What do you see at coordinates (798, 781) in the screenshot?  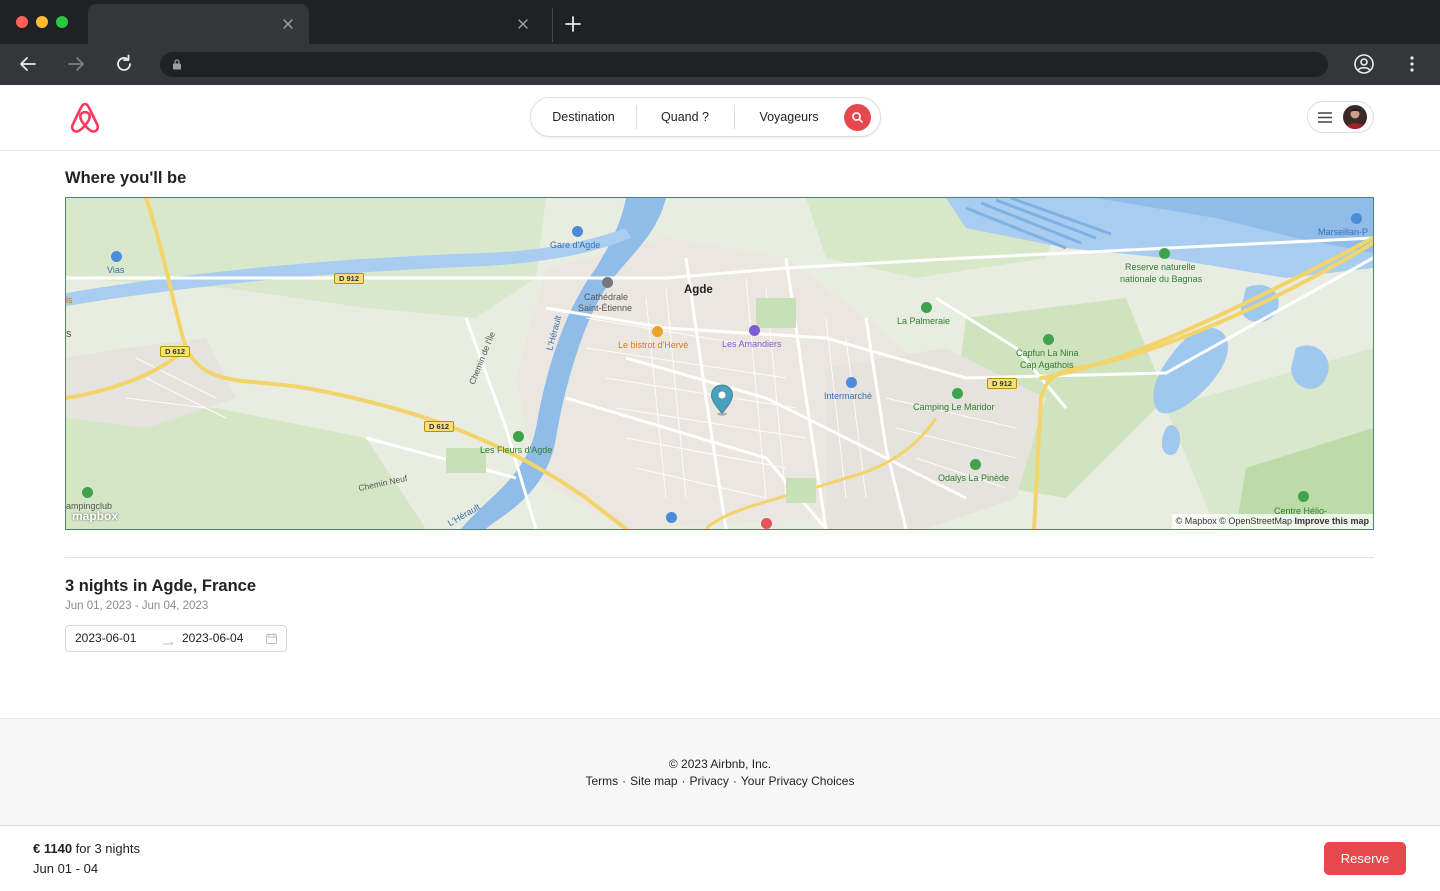 I see `footer-link-privacy-choices: Your Privacy Choices` at bounding box center [798, 781].